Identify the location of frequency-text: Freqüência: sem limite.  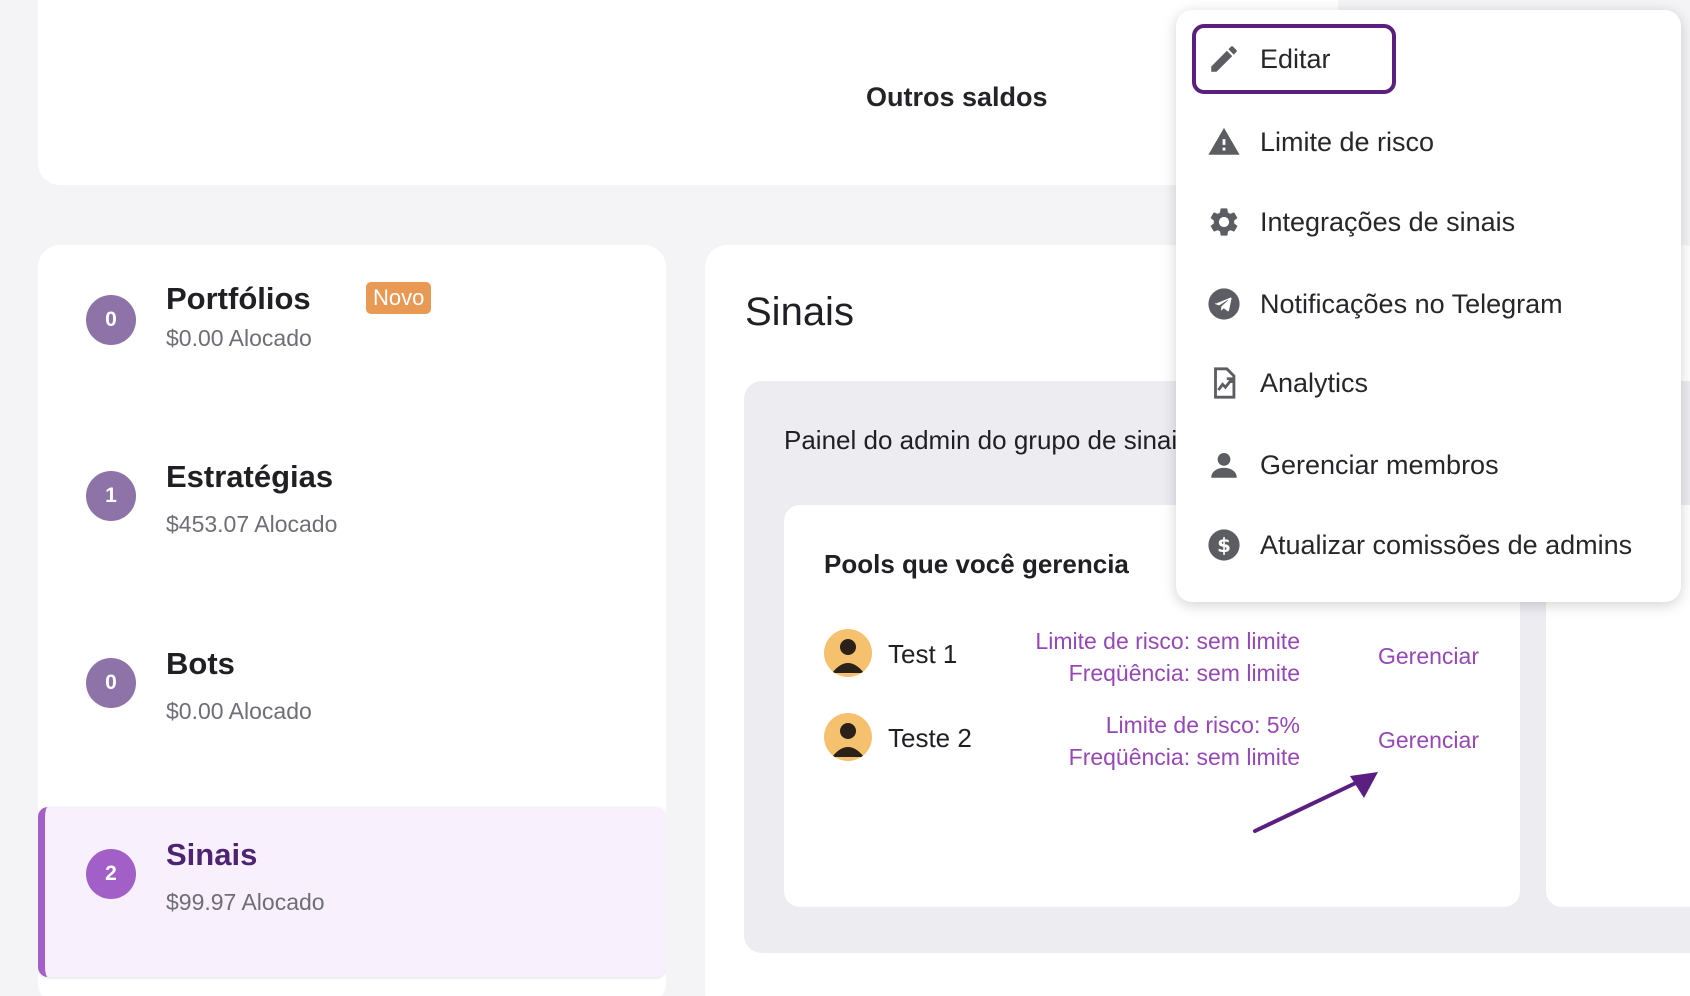
(1184, 673).